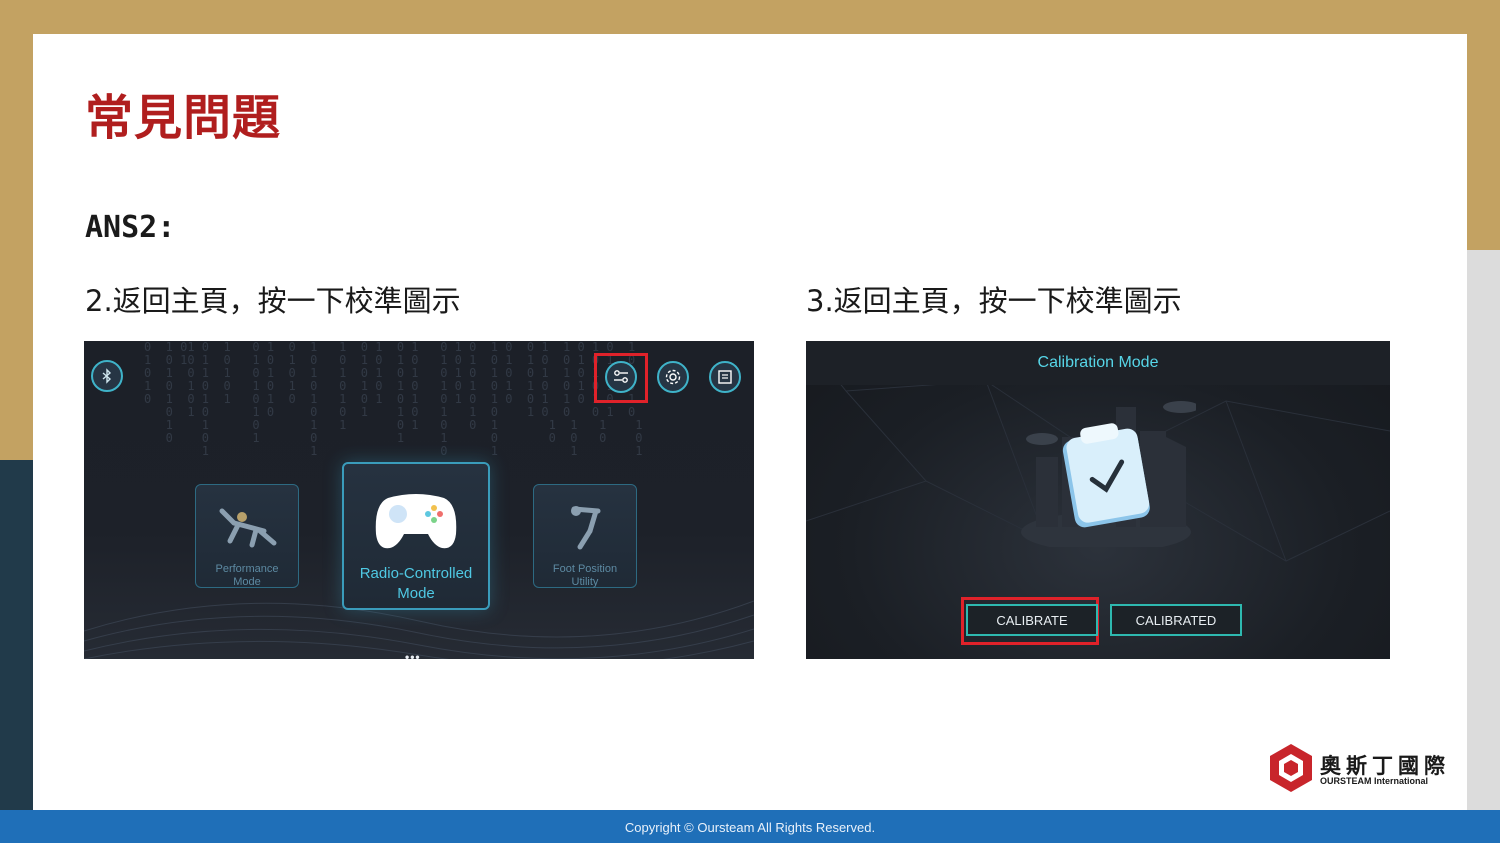 The image size is (1500, 843). Describe the element at coordinates (1374, 781) in the screenshot. I see `logo-name-english: OURSTEAM International` at that location.